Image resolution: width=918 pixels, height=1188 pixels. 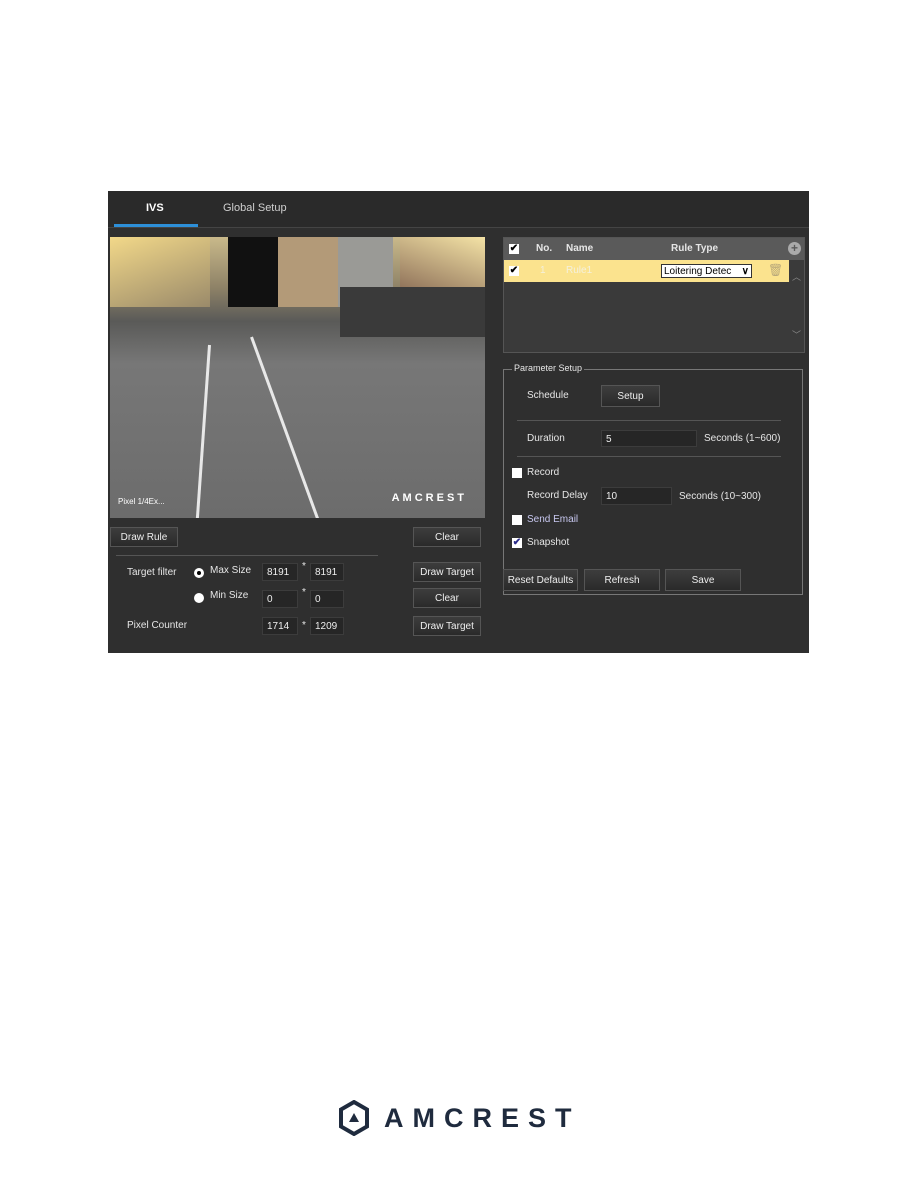 What do you see at coordinates (540, 580) in the screenshot?
I see `reset-defaults-button: Reset Defaults` at bounding box center [540, 580].